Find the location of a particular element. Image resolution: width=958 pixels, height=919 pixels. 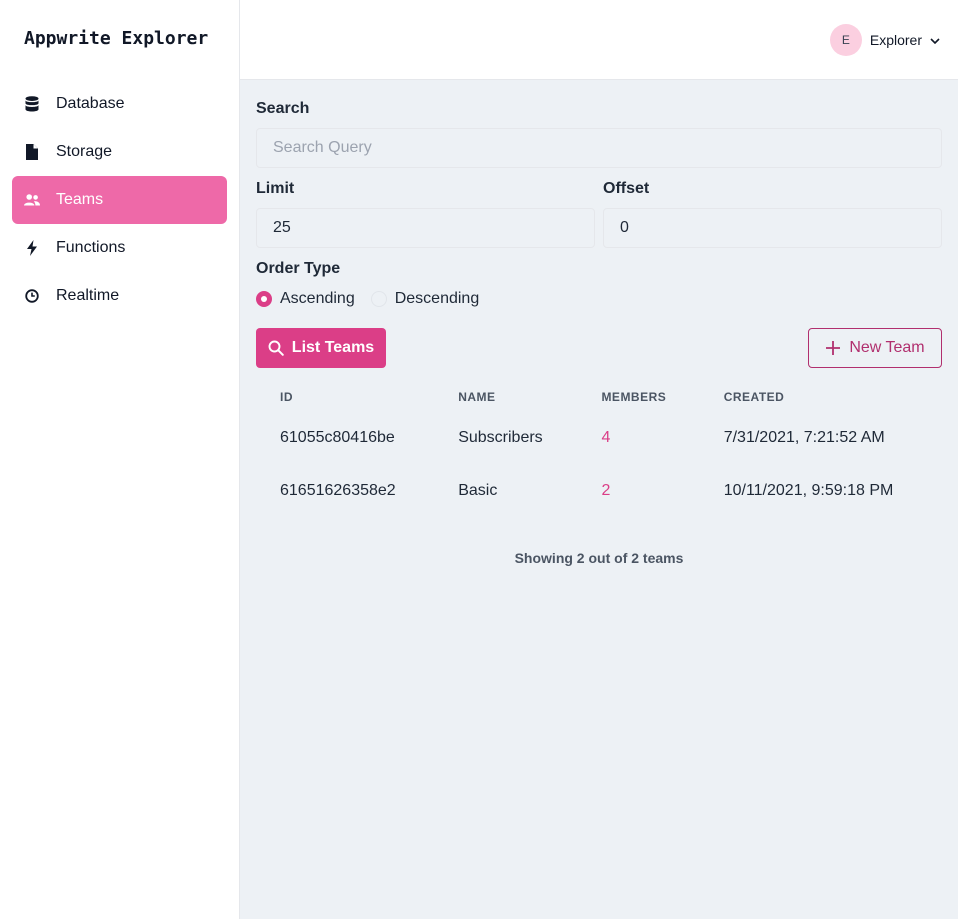

search-input is located at coordinates (599, 148).